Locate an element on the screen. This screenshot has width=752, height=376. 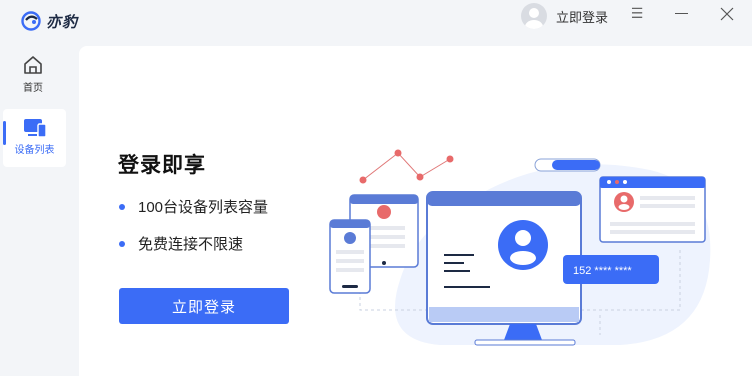
feature-item: 免费连接不限速 is located at coordinates (181, 243).